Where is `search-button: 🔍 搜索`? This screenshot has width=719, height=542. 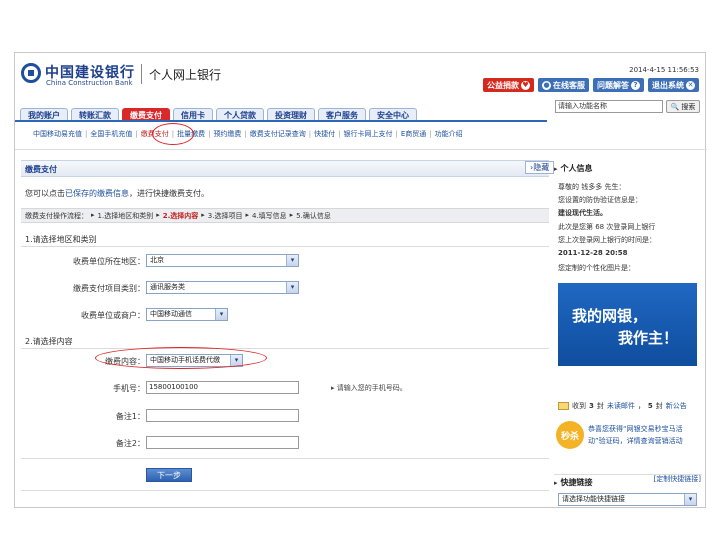 search-button: 🔍 搜索 is located at coordinates (683, 106).